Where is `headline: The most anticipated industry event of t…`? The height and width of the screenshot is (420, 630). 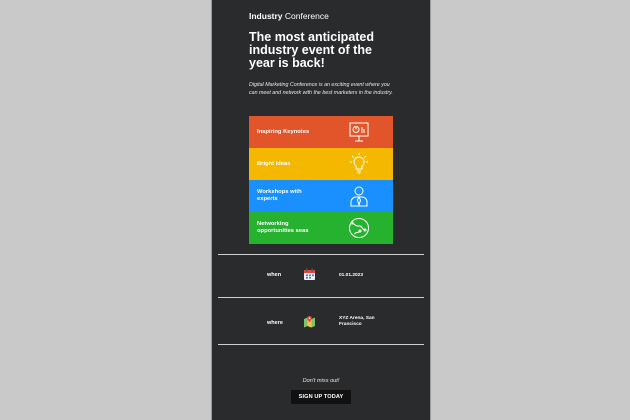 headline: The most anticipated industry event of t… is located at coordinates (312, 50).